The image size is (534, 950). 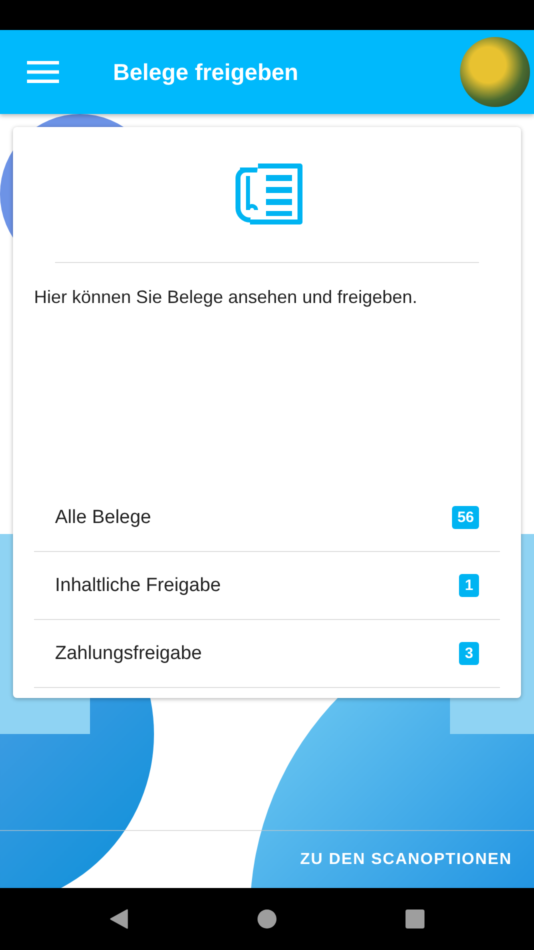 I want to click on list-item: Inhaltliche Freigabe 1, so click(x=267, y=586).